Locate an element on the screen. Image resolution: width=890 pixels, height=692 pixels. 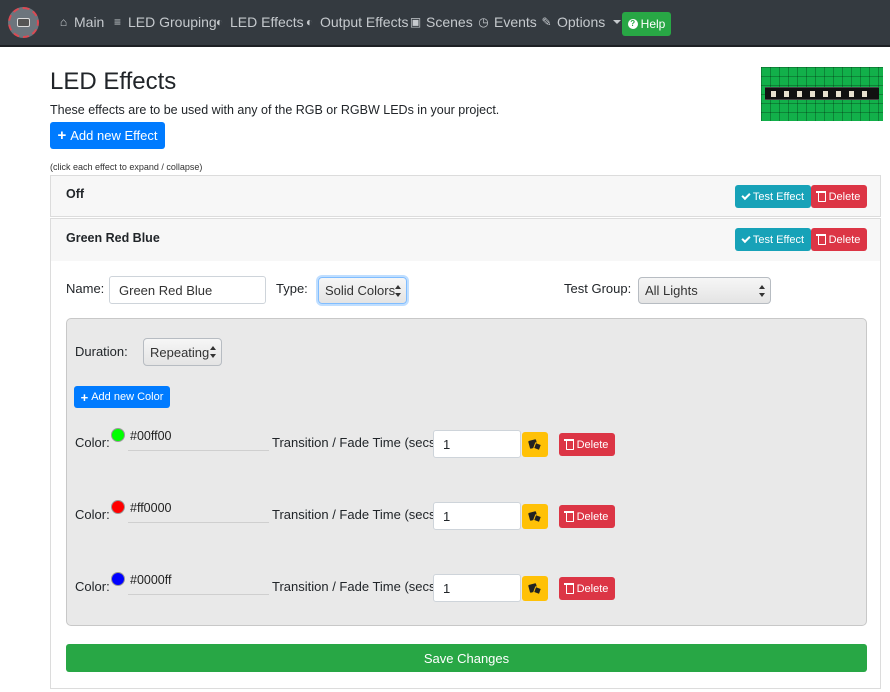
wrench-icon: ✎ is located at coordinates (546, 22).